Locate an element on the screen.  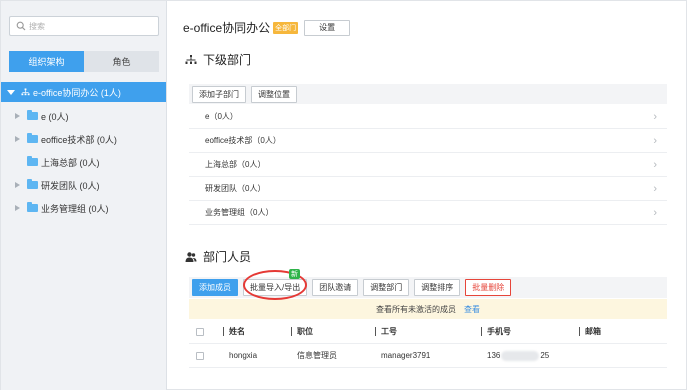
new-tag-icon: 新 is located at coordinates (294, 274).